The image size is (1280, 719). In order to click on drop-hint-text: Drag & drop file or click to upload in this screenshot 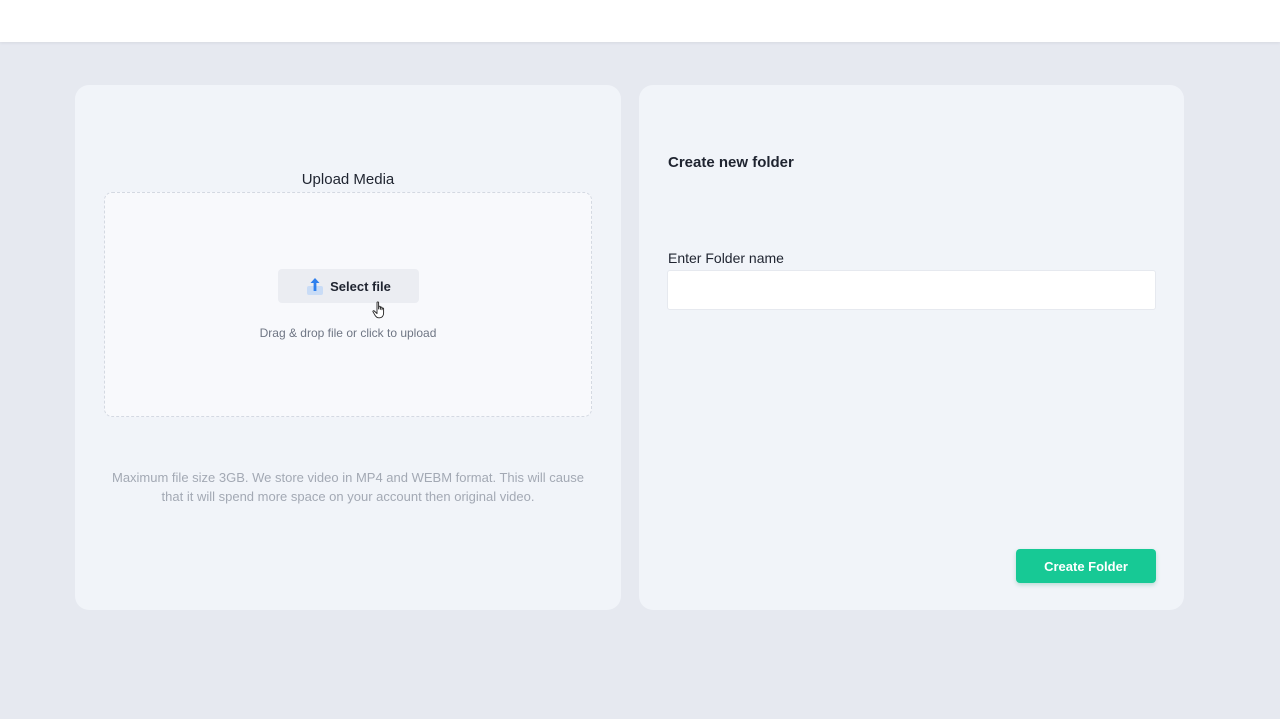, I will do `click(348, 333)`.